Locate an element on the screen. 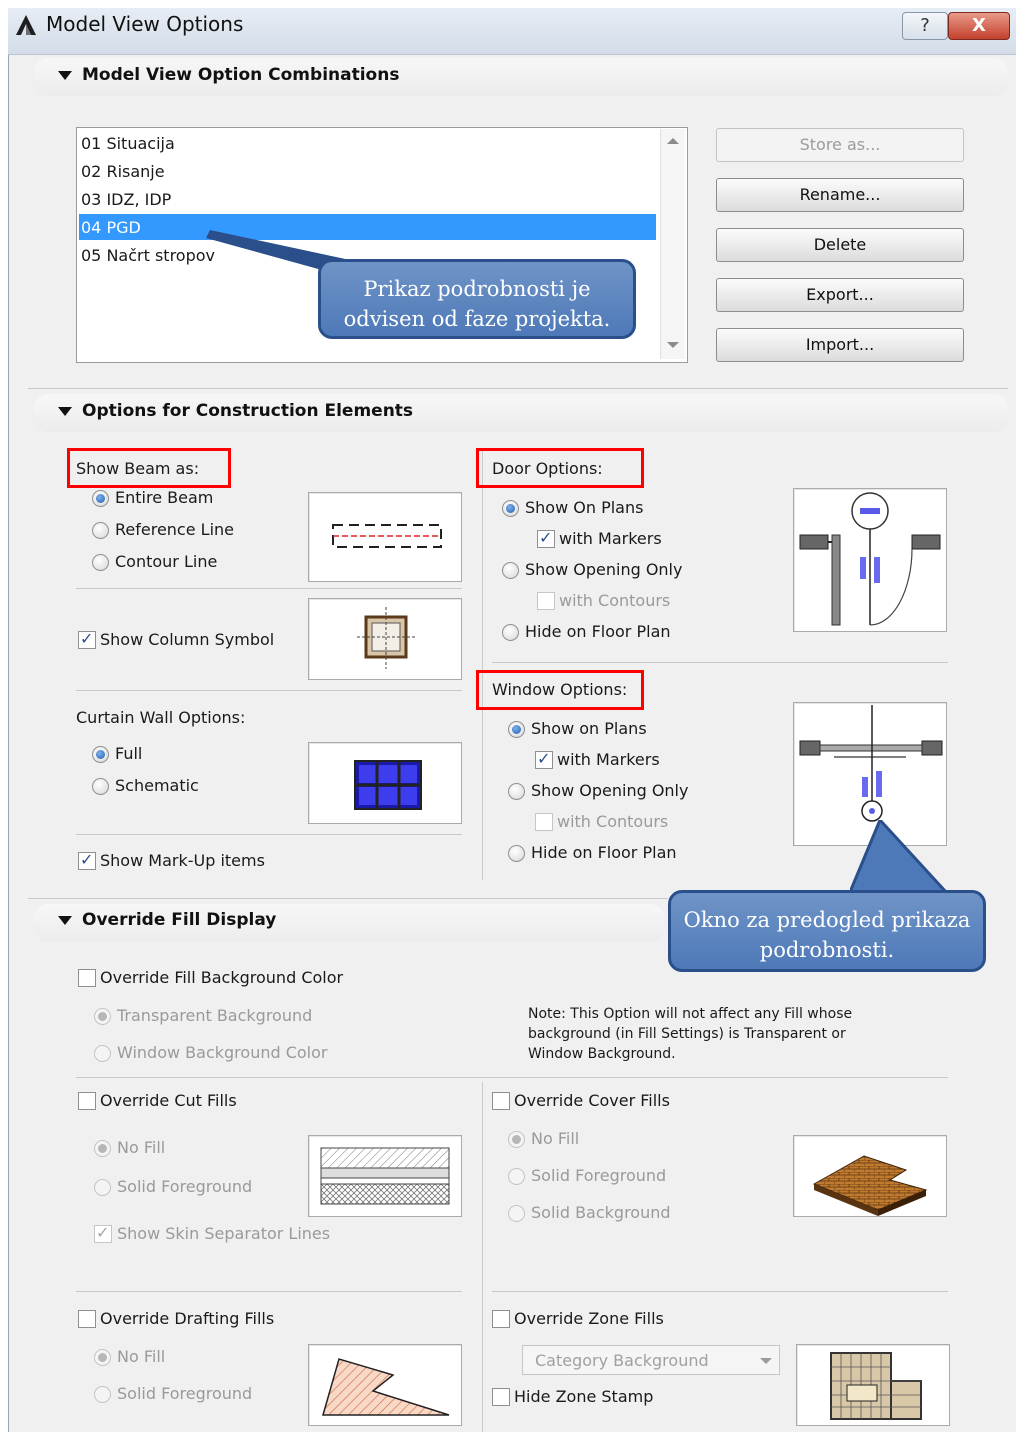 This screenshot has width=1016, height=1432. skin-separator-checkbox is located at coordinates (103, 1233).